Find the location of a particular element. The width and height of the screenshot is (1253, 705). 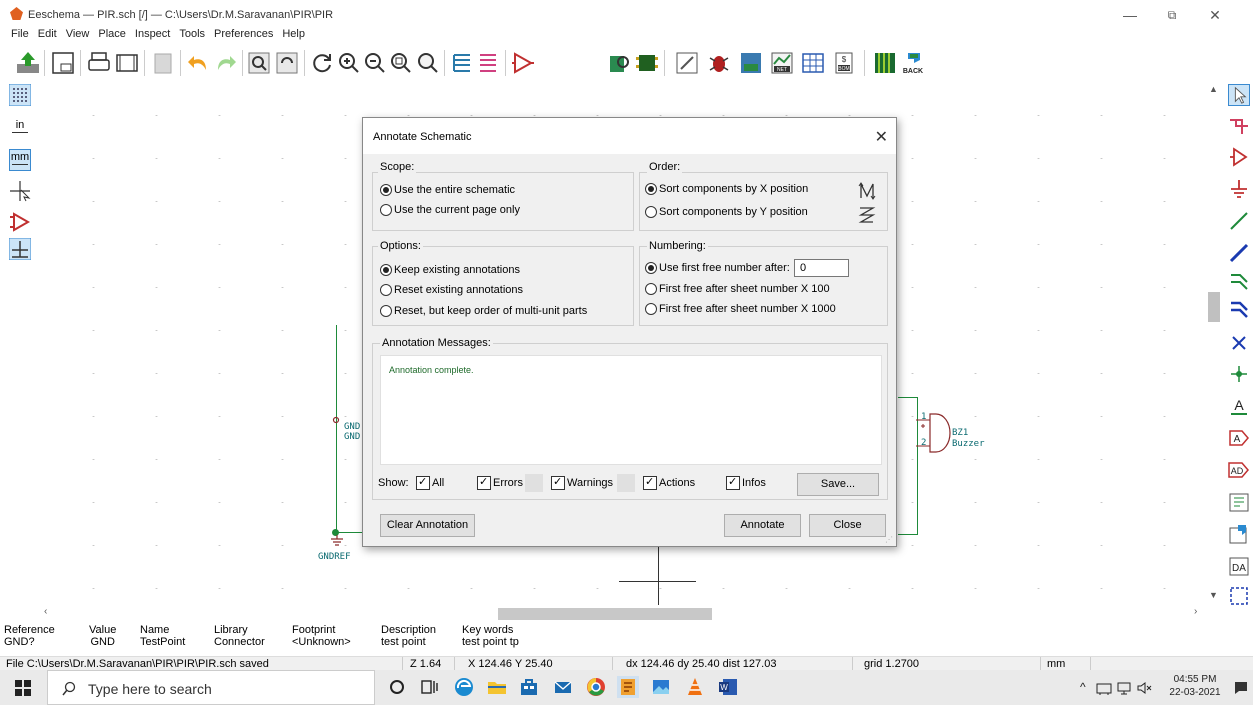

annotate-button: Annotate is located at coordinates (762, 525).